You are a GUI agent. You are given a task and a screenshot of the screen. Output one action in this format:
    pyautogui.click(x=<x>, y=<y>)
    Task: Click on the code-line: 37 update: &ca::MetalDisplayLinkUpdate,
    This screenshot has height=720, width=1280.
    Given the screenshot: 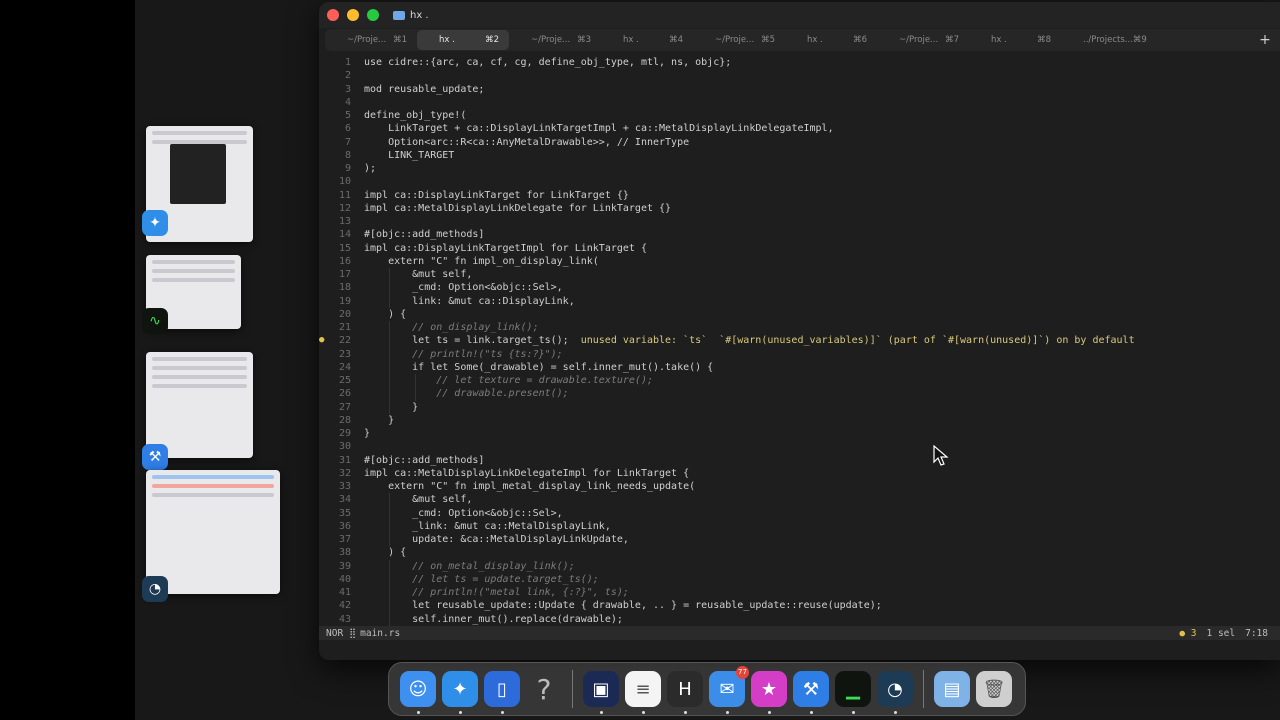 What is the action you would take?
    pyautogui.click(x=799, y=540)
    